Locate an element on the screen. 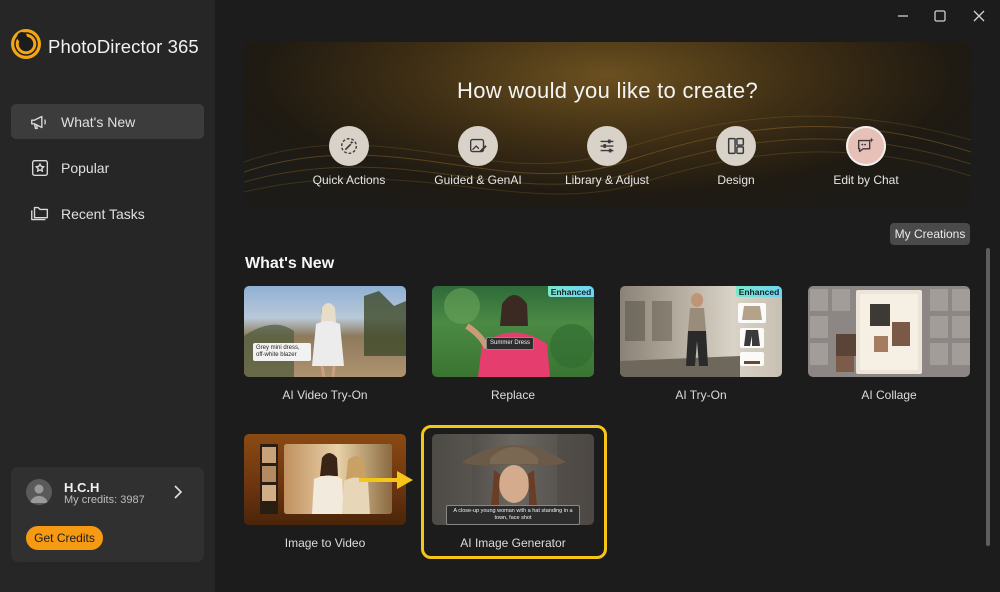 The height and width of the screenshot is (592, 1000). prompt-chip: Grey mini dress, off-white blazer is located at coordinates (282, 352).